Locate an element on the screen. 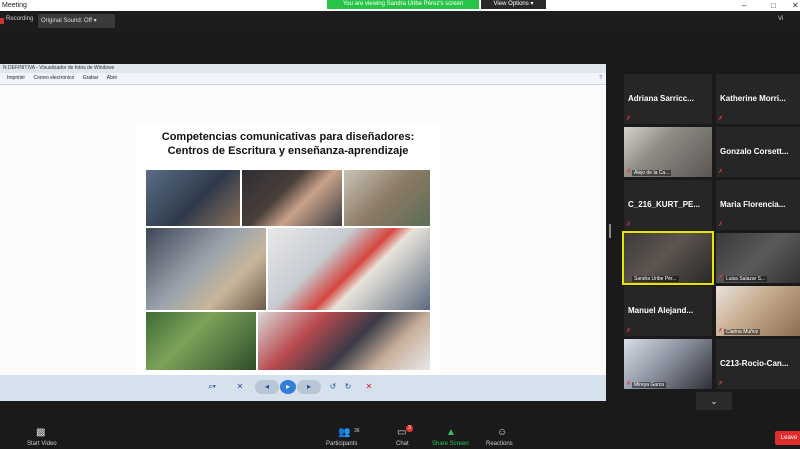  maximize-icon: □ is located at coordinates (773, 5).